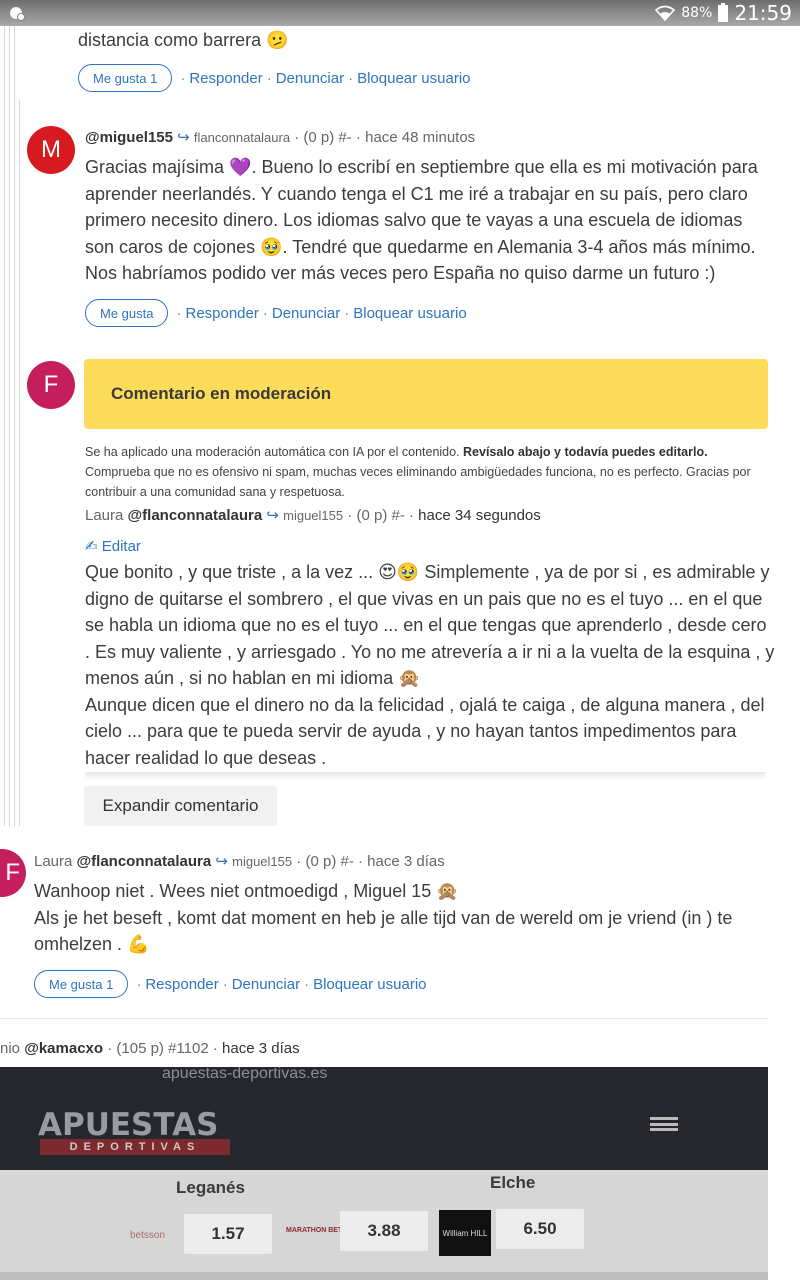  What do you see at coordinates (665, 13) in the screenshot?
I see `wifi-icon` at bounding box center [665, 13].